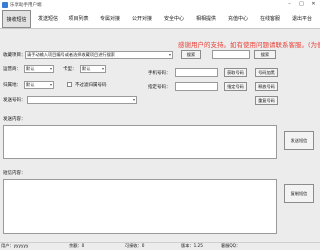  I want to click on search-button: 搜索, so click(191, 54).